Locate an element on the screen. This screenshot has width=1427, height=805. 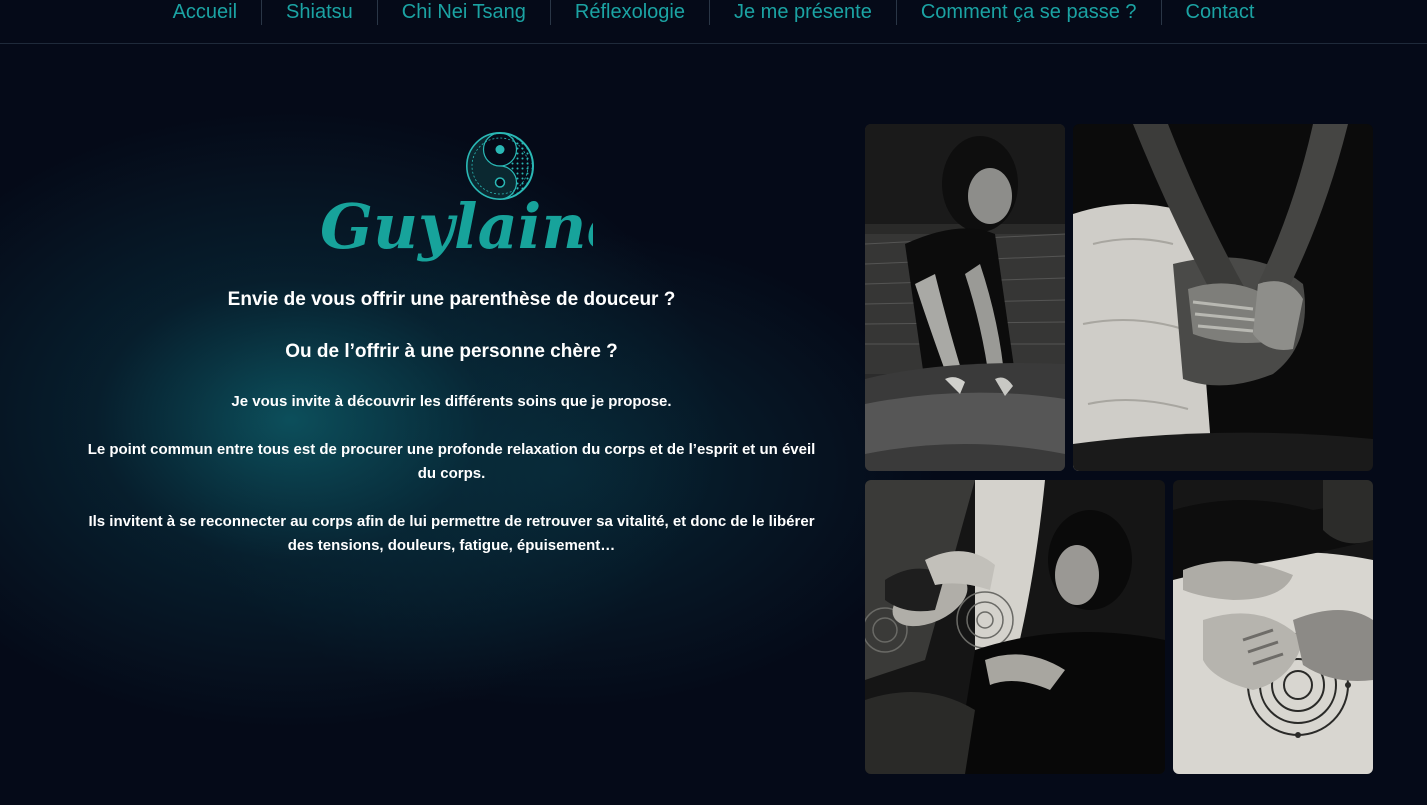
nav-item-reflexologie: Réflexologie is located at coordinates (629, 12).